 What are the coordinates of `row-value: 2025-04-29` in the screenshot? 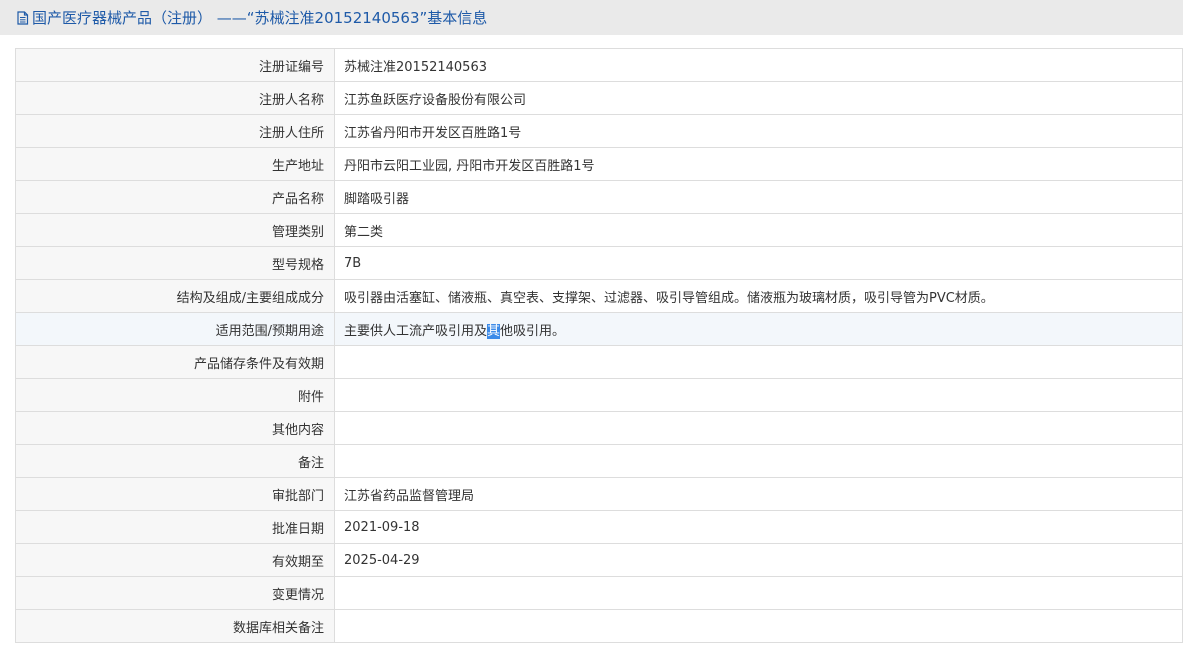 It's located at (758, 560).